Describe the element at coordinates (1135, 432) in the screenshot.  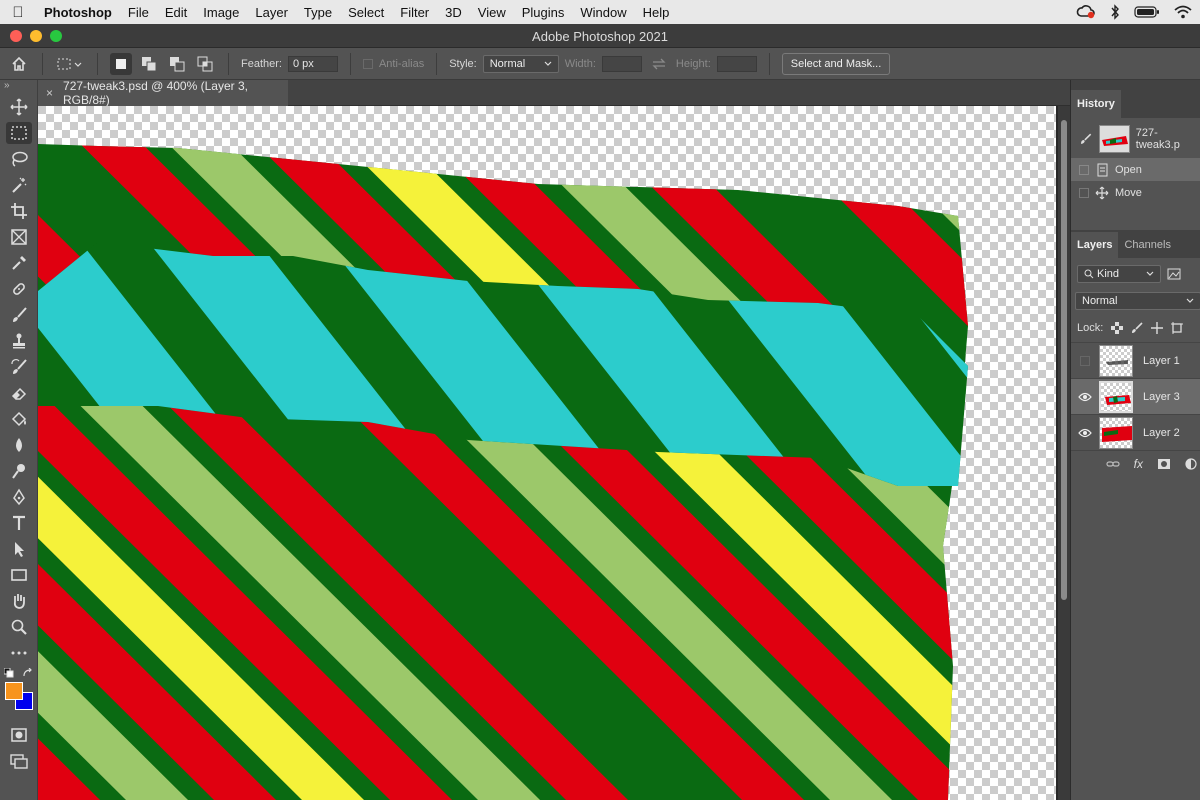
I see `layer-row-layer-2: Layer 2` at that location.